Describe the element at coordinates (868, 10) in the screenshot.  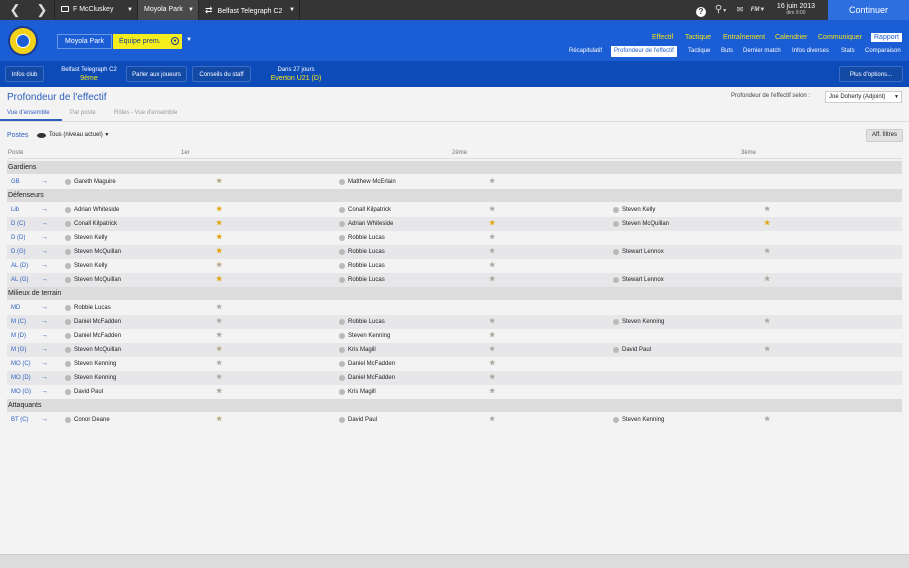
I see `continue-button: Continuer` at that location.